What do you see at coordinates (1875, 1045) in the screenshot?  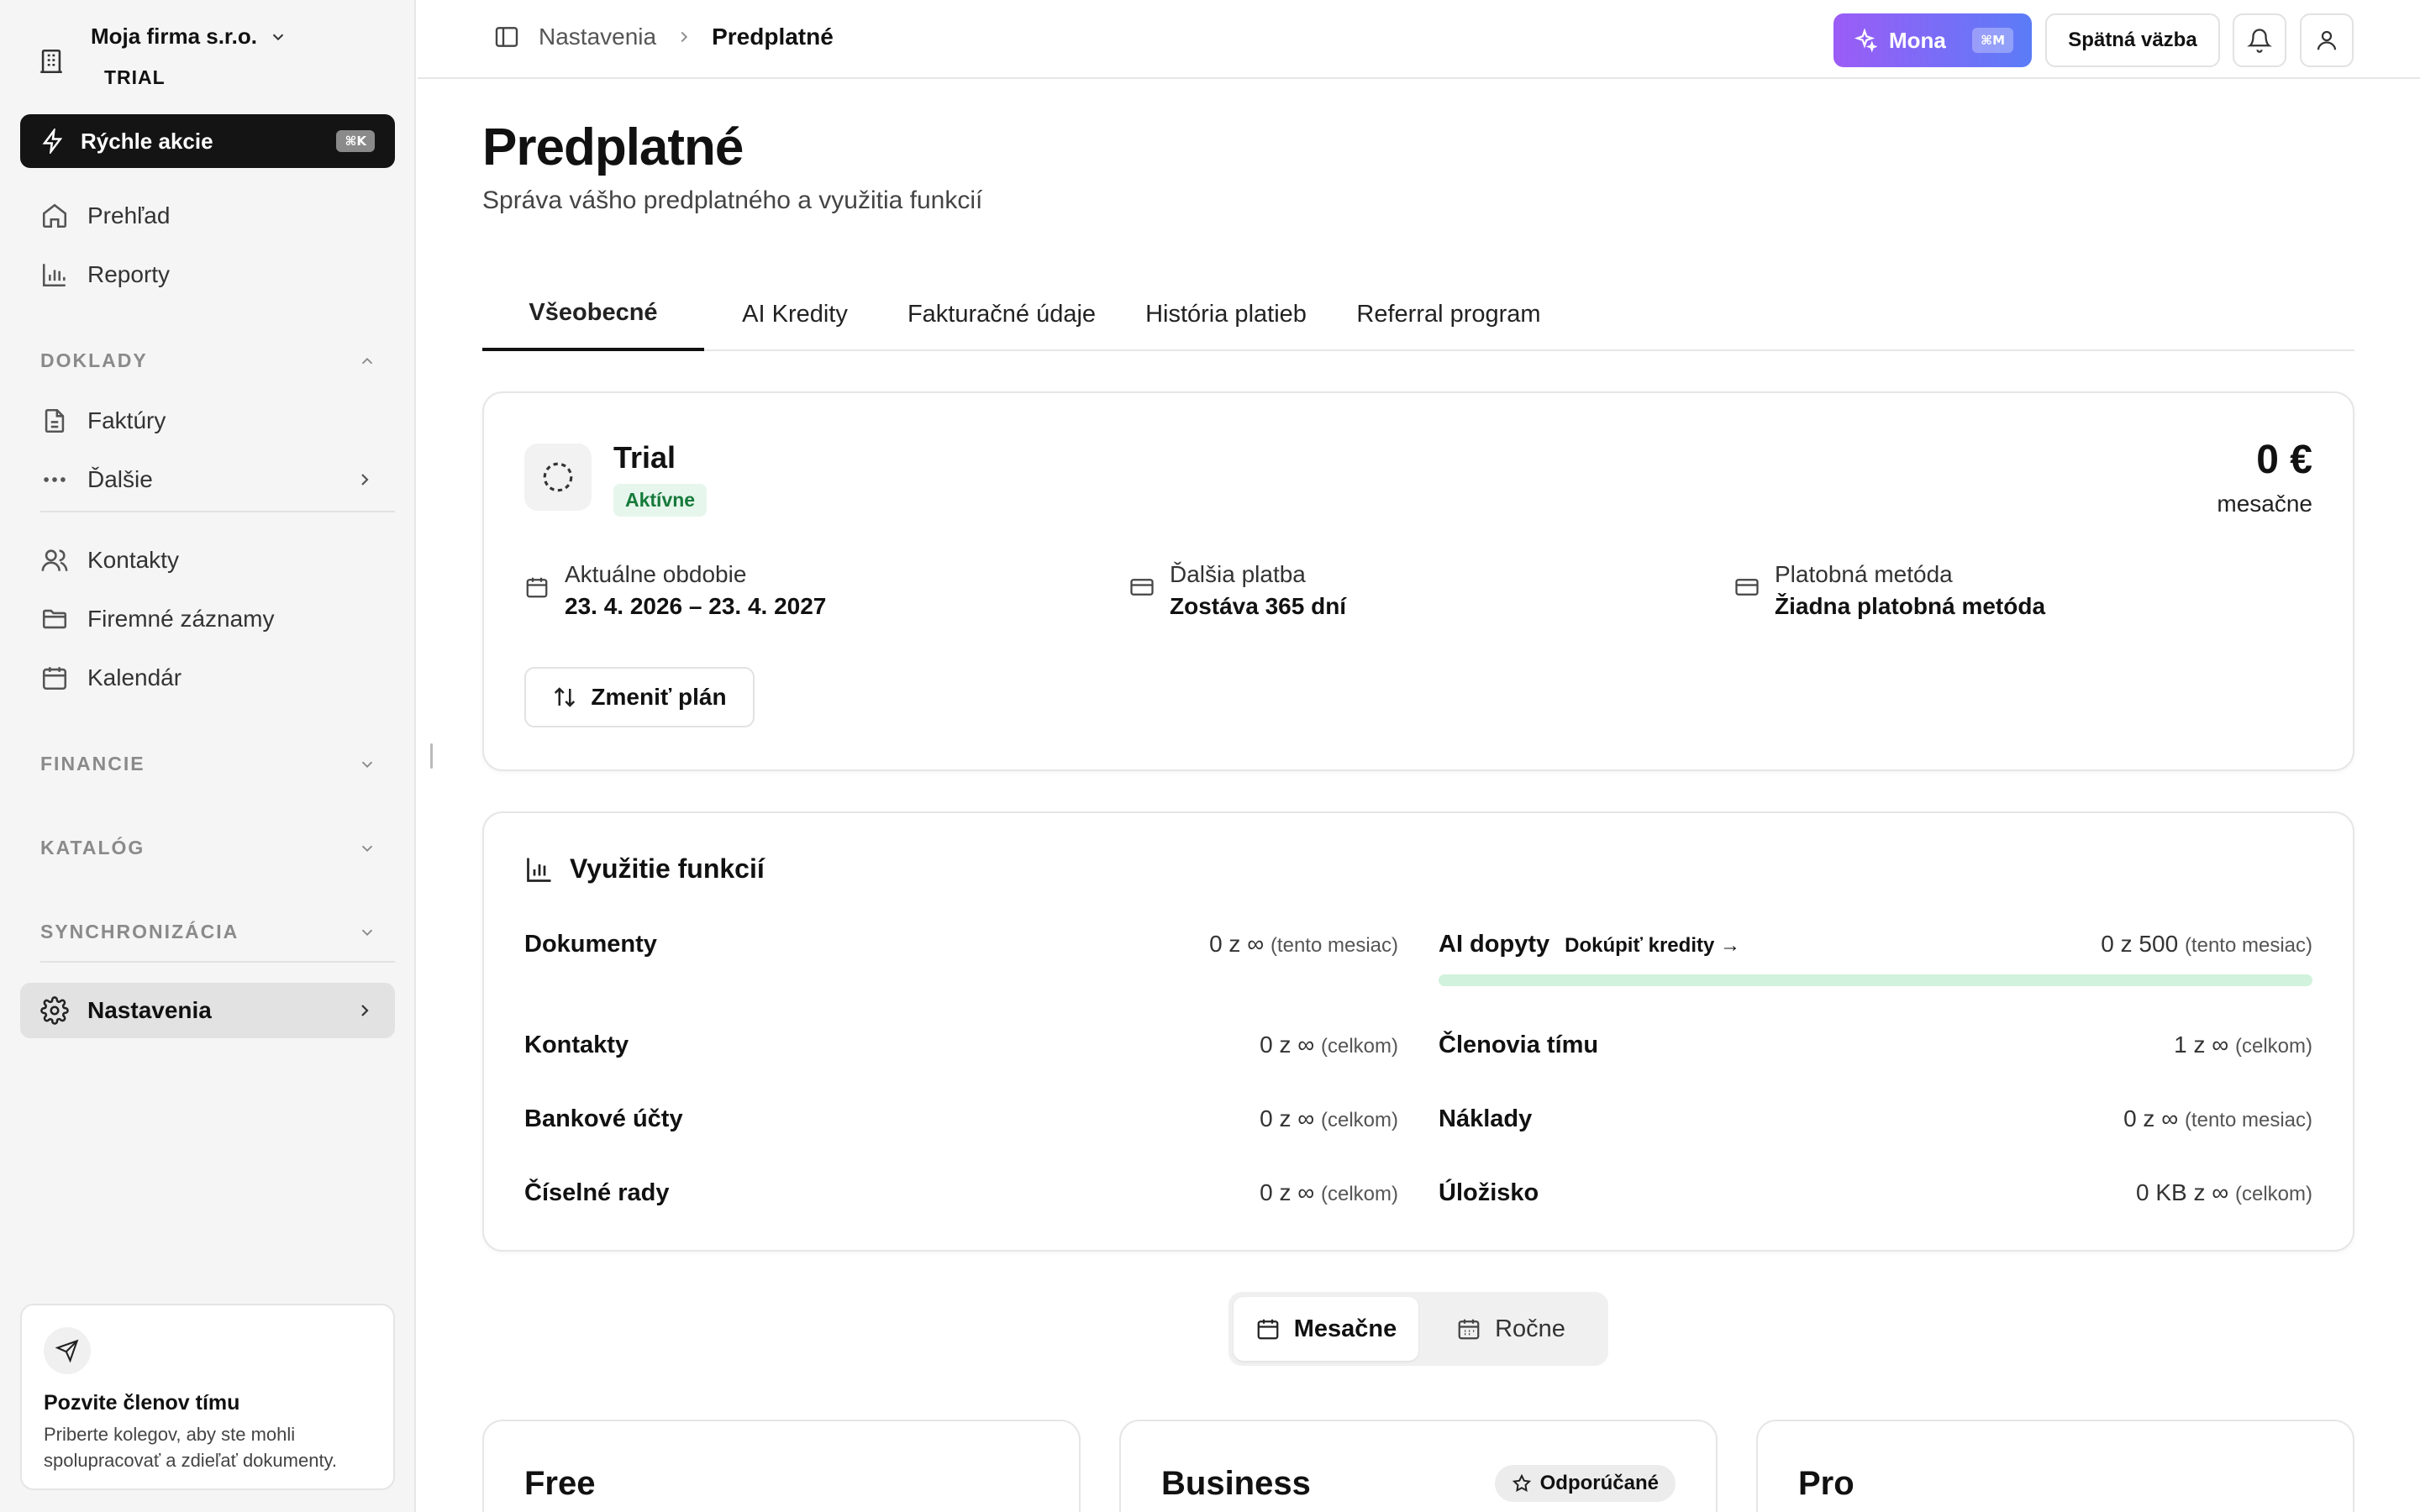 I see `usage-row-team-members: Členovia tímu 1 z ∞ (celkom)` at bounding box center [1875, 1045].